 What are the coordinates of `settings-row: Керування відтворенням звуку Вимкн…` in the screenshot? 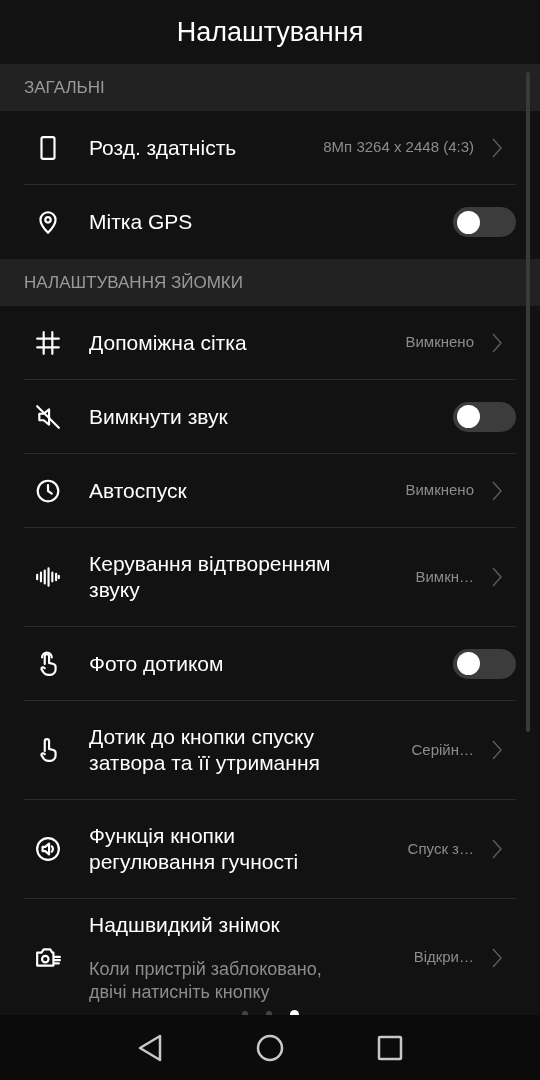 It's located at (270, 577).